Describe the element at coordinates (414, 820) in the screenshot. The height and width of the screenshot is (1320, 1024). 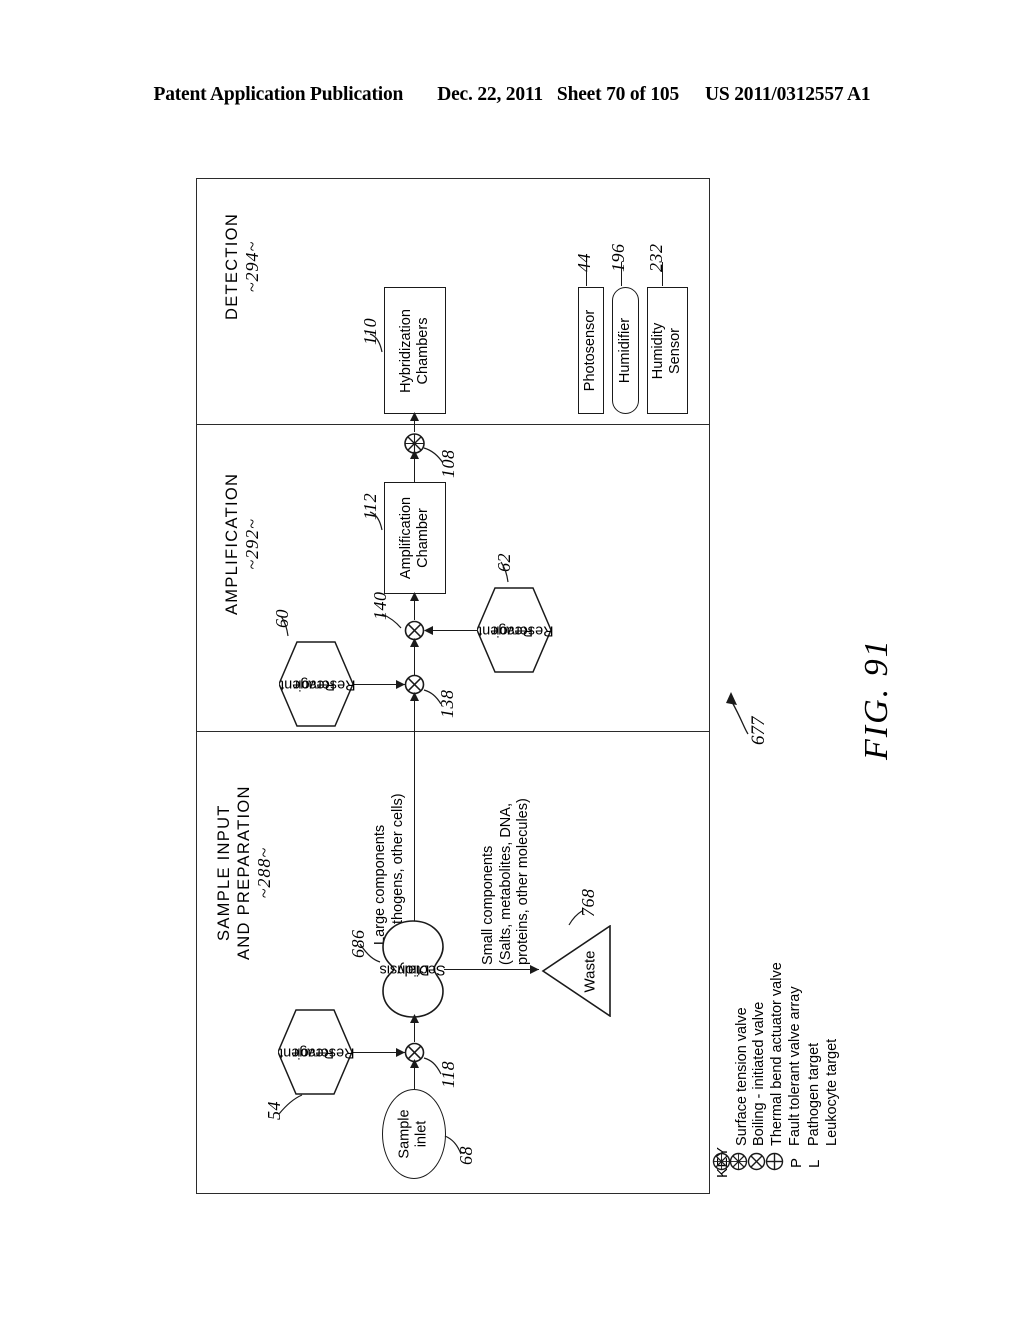
I see `flow-line-dialysis-to-valve138` at that location.